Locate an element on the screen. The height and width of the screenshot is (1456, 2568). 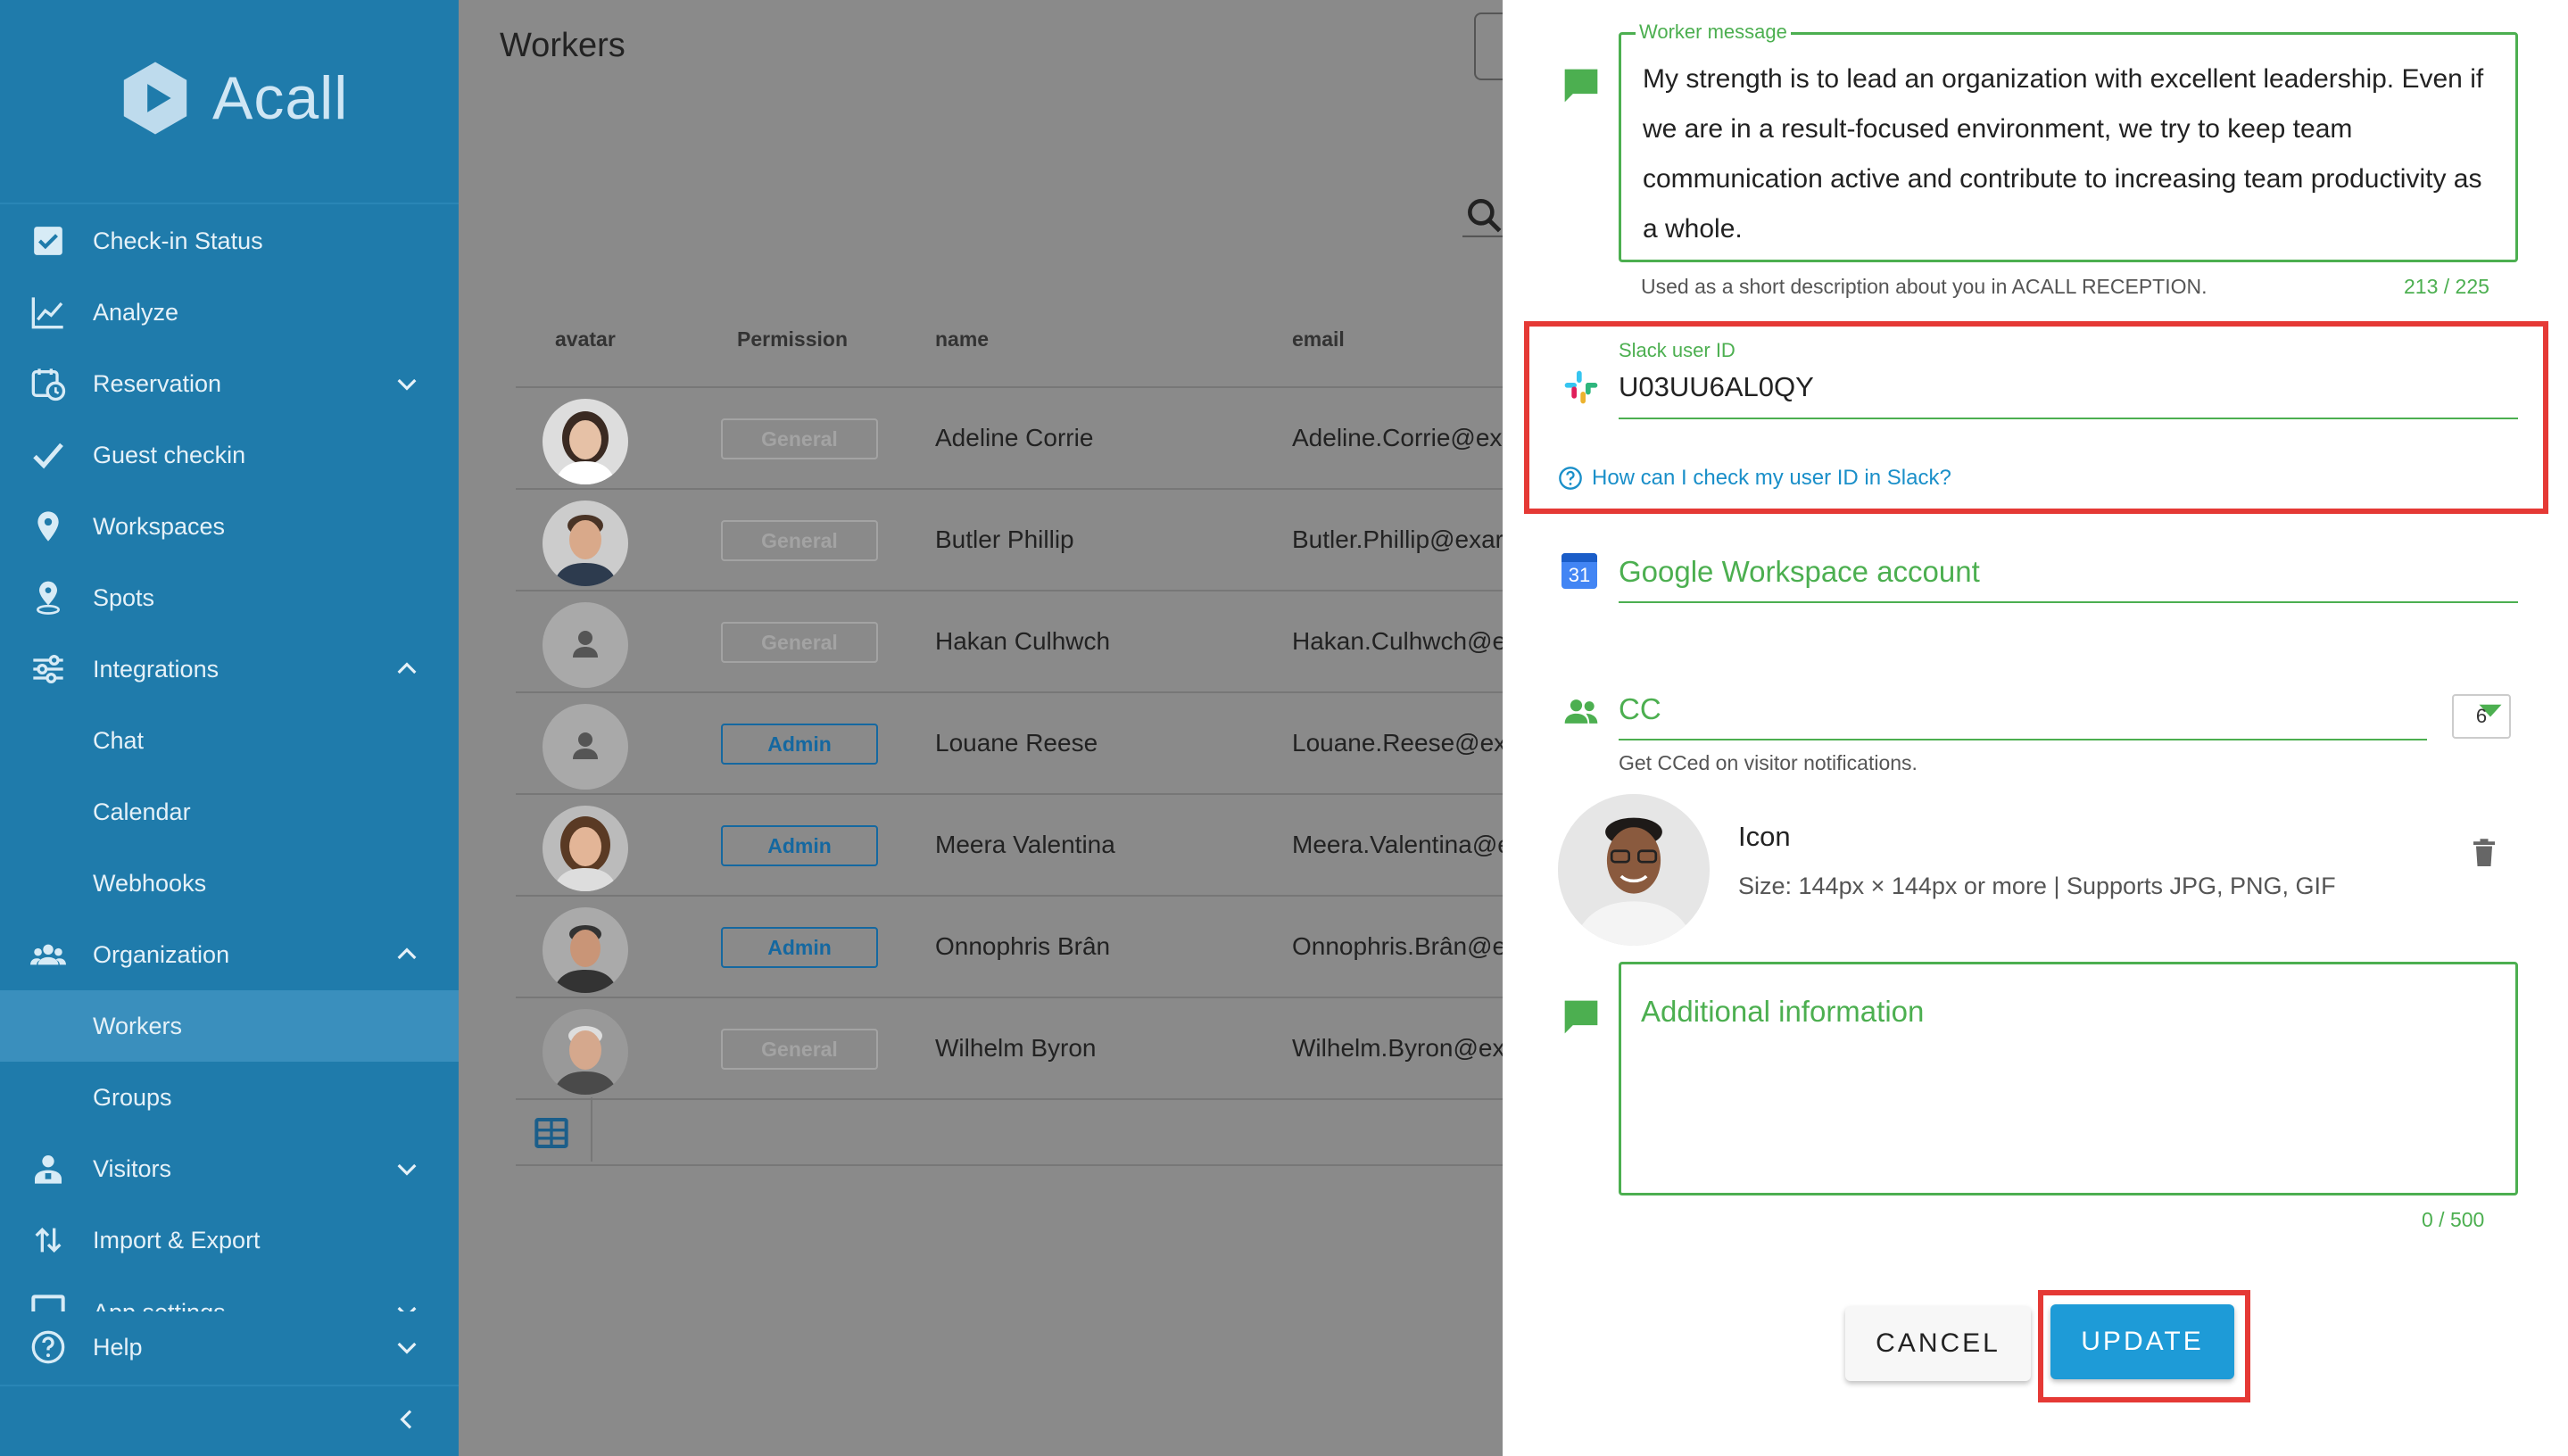
table-row: Admin Onnophris Brân Onnophris.Brân@e is located at coordinates (1011, 947).